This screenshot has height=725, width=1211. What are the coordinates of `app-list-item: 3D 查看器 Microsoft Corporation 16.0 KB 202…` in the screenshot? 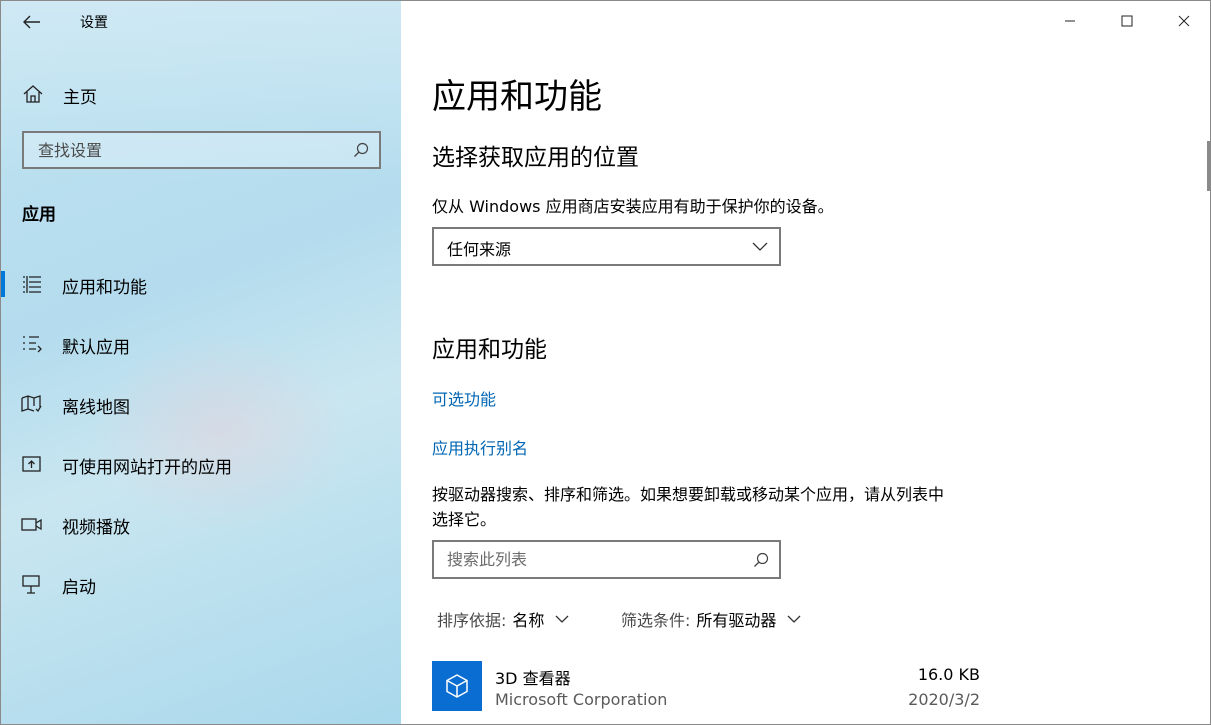 It's located at (712, 690).